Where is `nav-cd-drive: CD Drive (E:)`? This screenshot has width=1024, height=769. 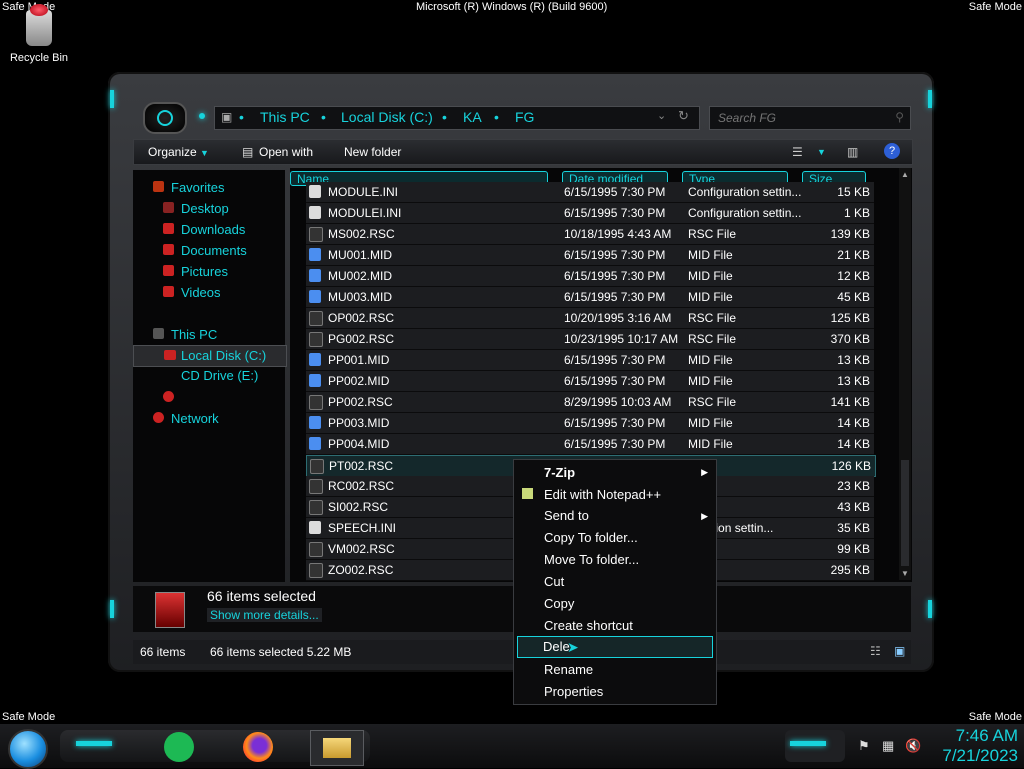
nav-cd-drive: CD Drive (E:) is located at coordinates (219, 375).